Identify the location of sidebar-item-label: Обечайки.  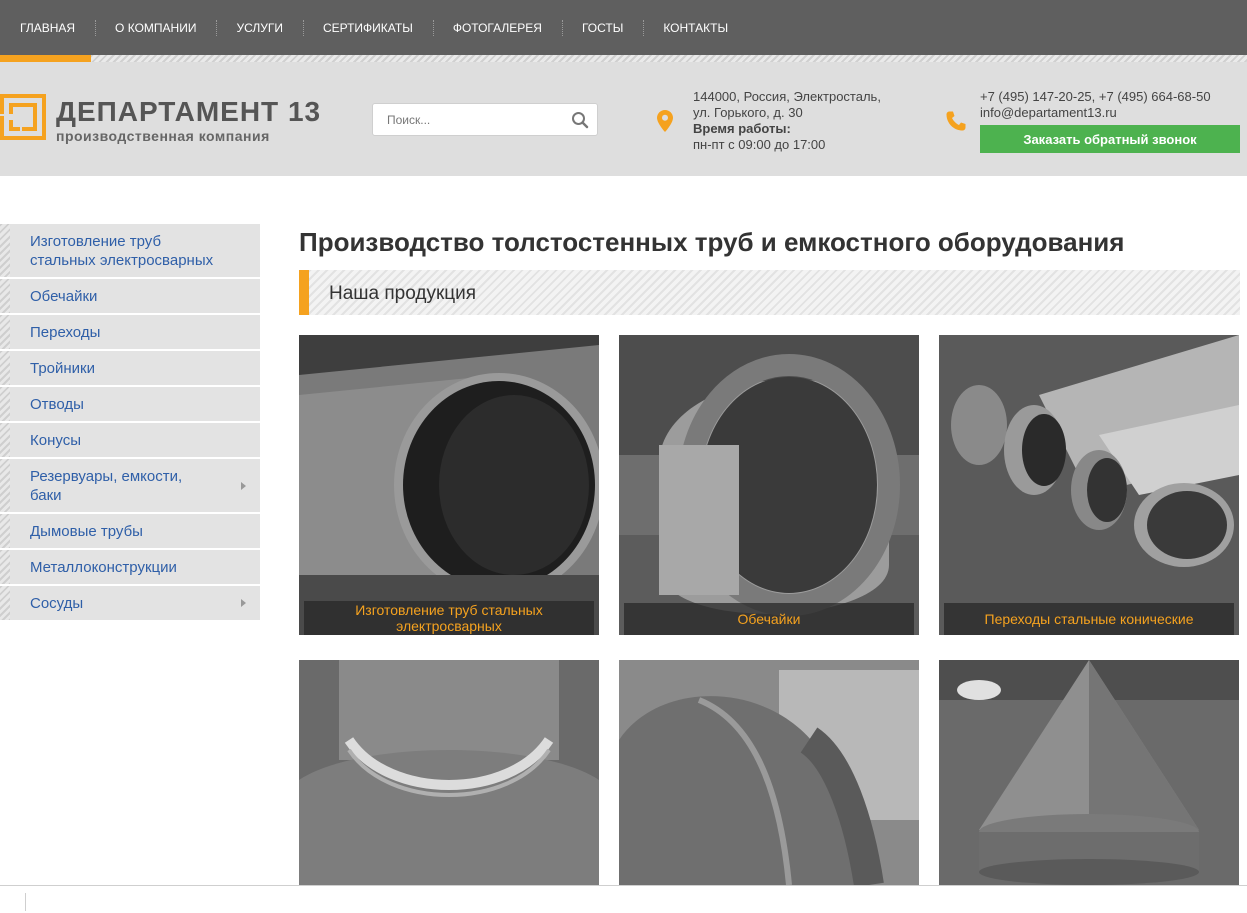
(64, 296).